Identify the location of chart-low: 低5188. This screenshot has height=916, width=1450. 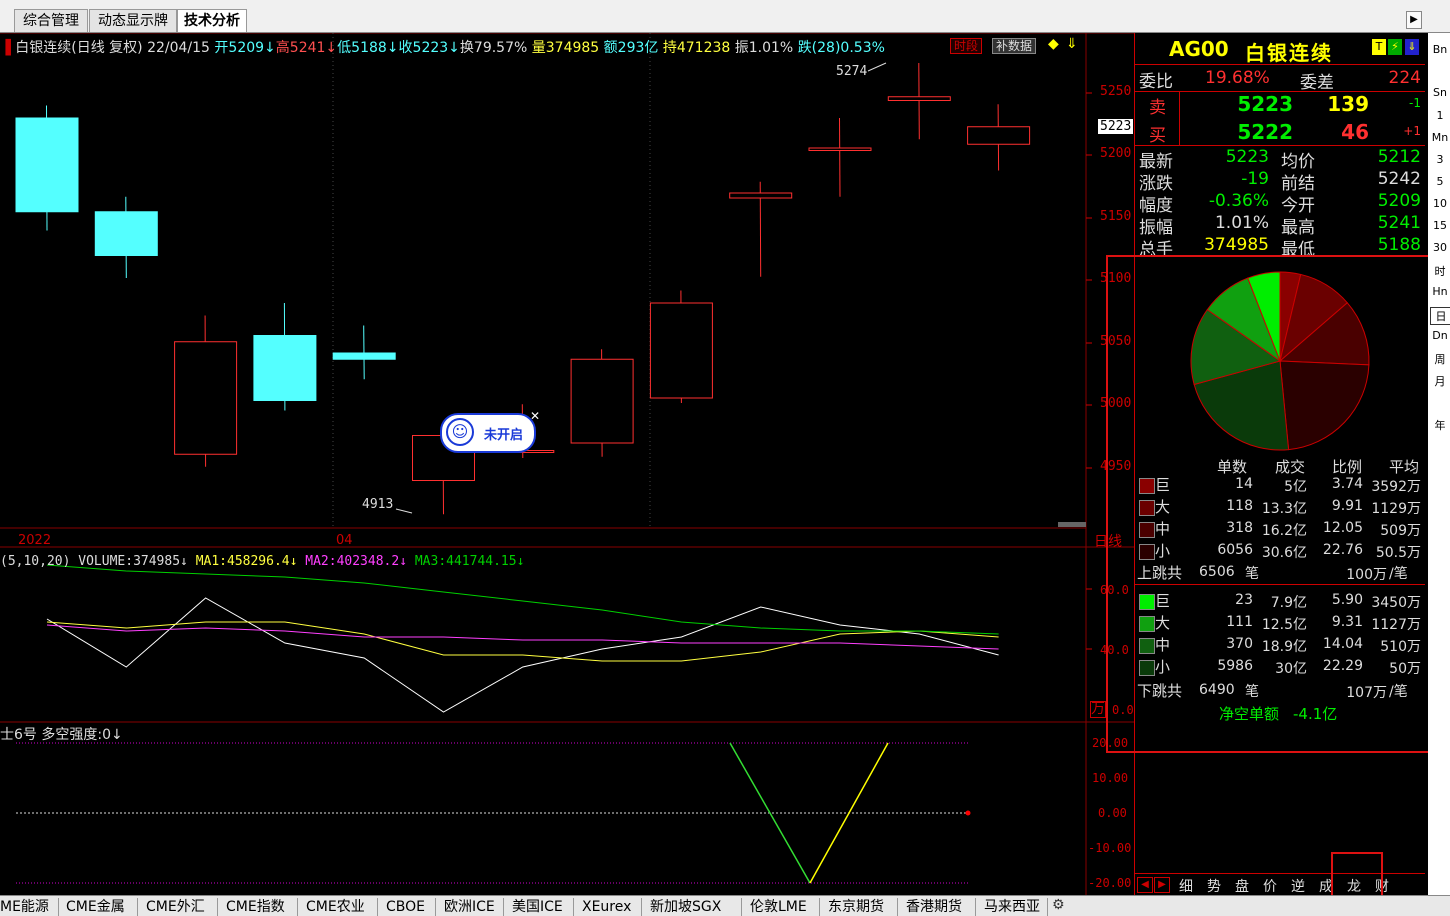
(362, 48).